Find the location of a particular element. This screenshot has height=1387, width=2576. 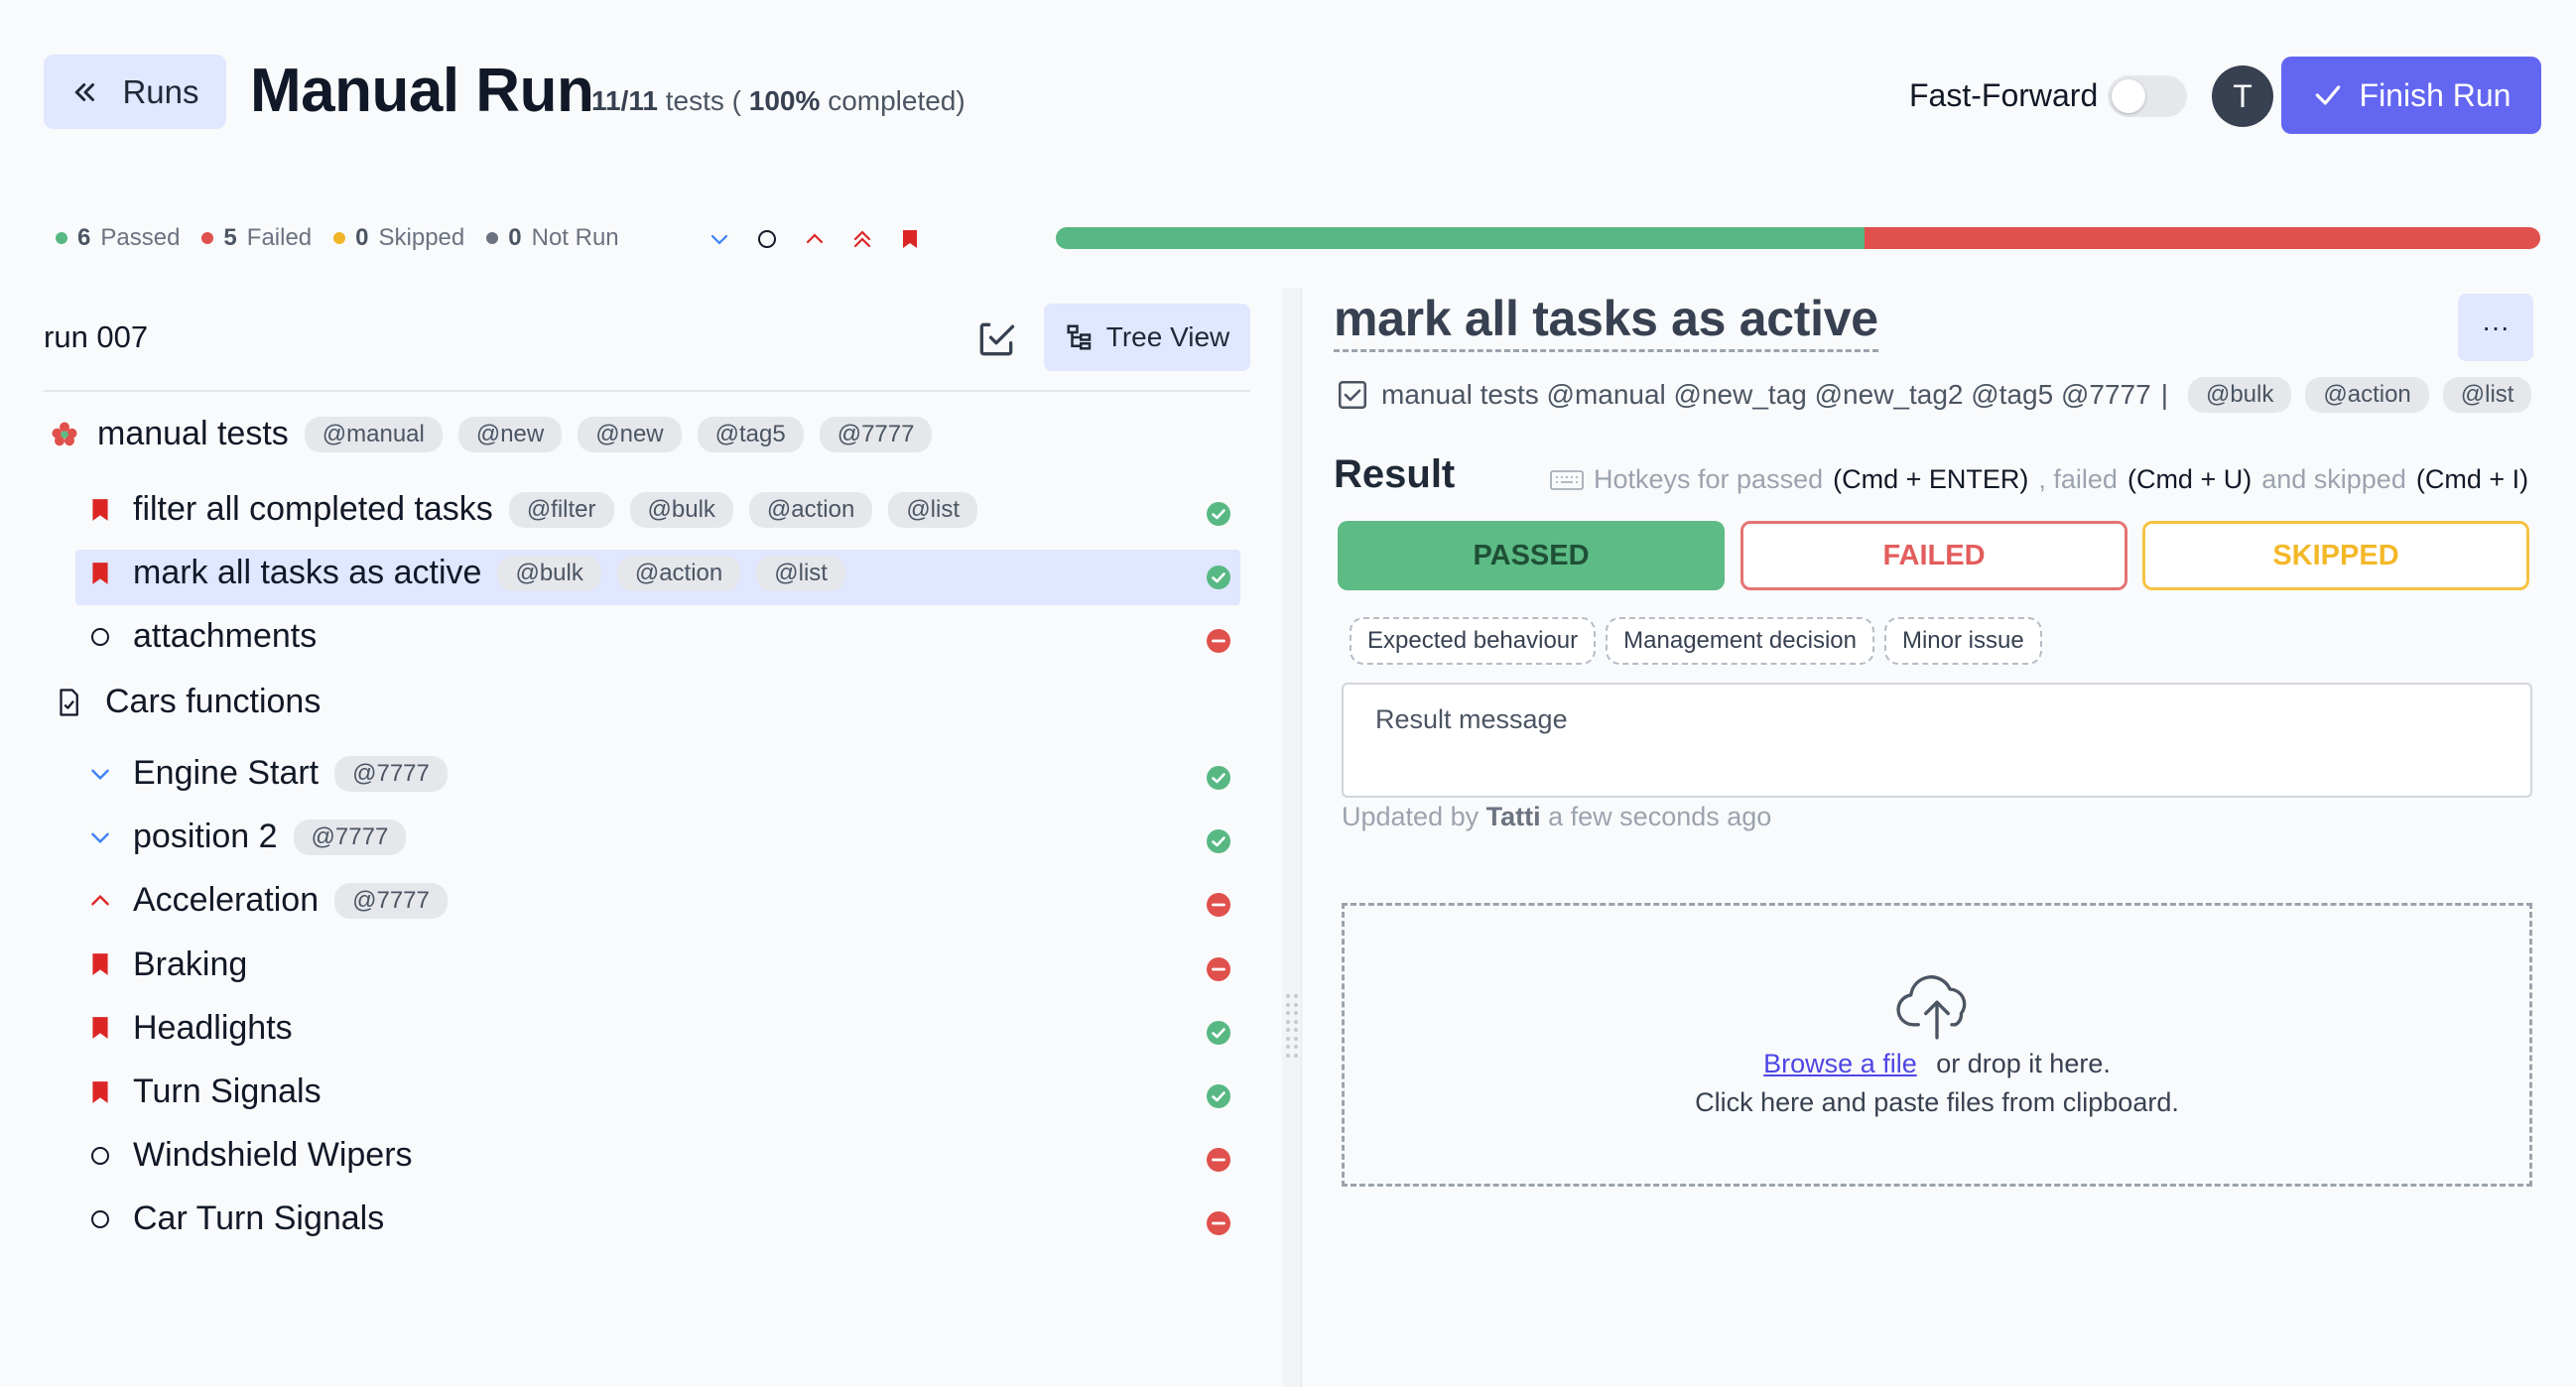

hotkey-mid1: , failed is located at coordinates (2078, 479).